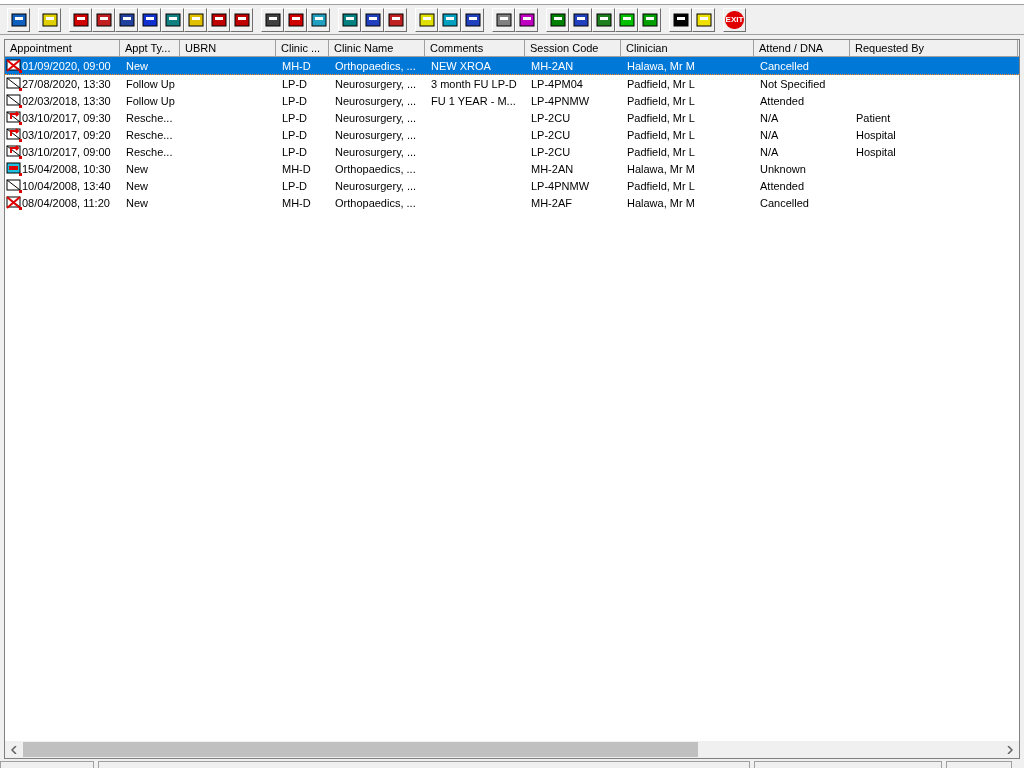  I want to click on table-cell: NEW XROA, so click(461, 65).